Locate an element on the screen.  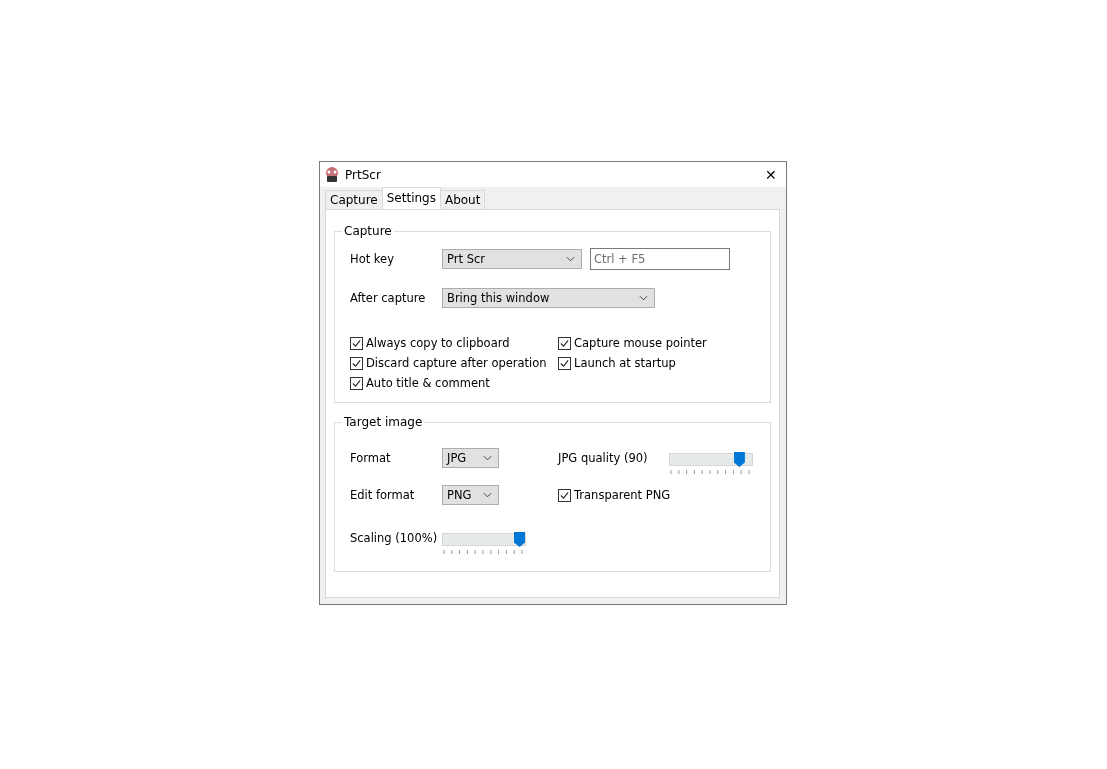
checkbox-option: Launch at startup is located at coordinates (656, 363).